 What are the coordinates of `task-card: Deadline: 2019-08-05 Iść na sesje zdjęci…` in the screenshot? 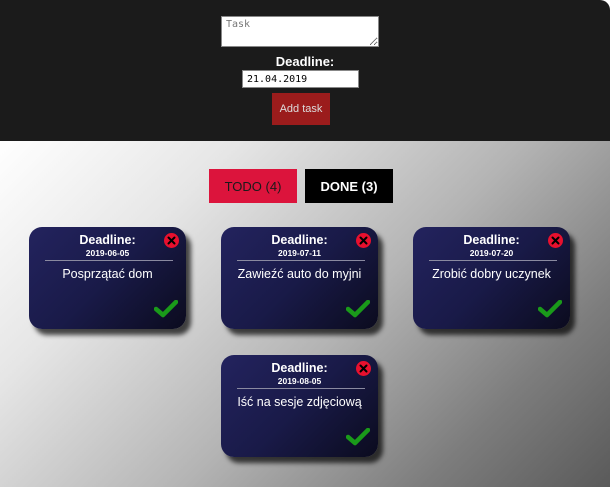 It's located at (299, 406).